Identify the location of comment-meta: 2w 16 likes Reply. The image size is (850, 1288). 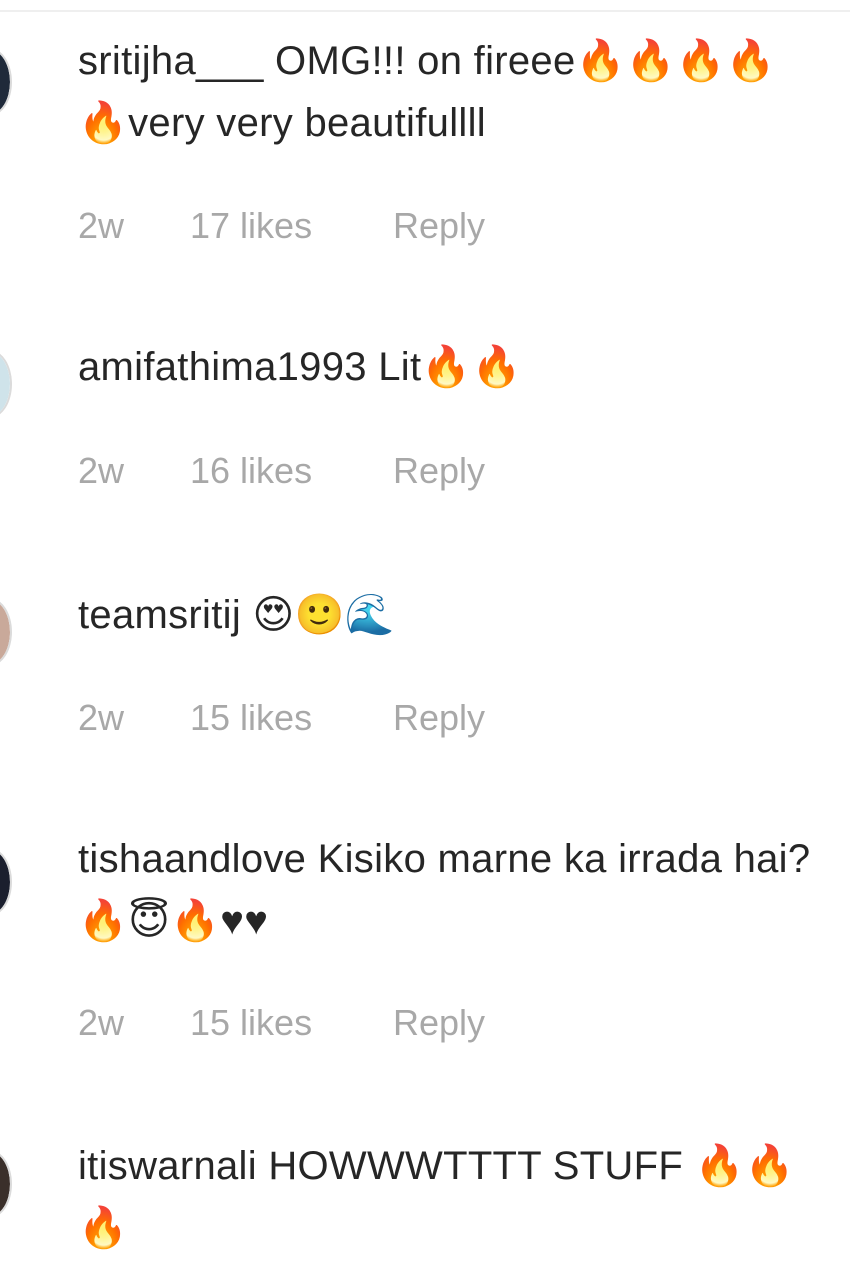
(281, 471).